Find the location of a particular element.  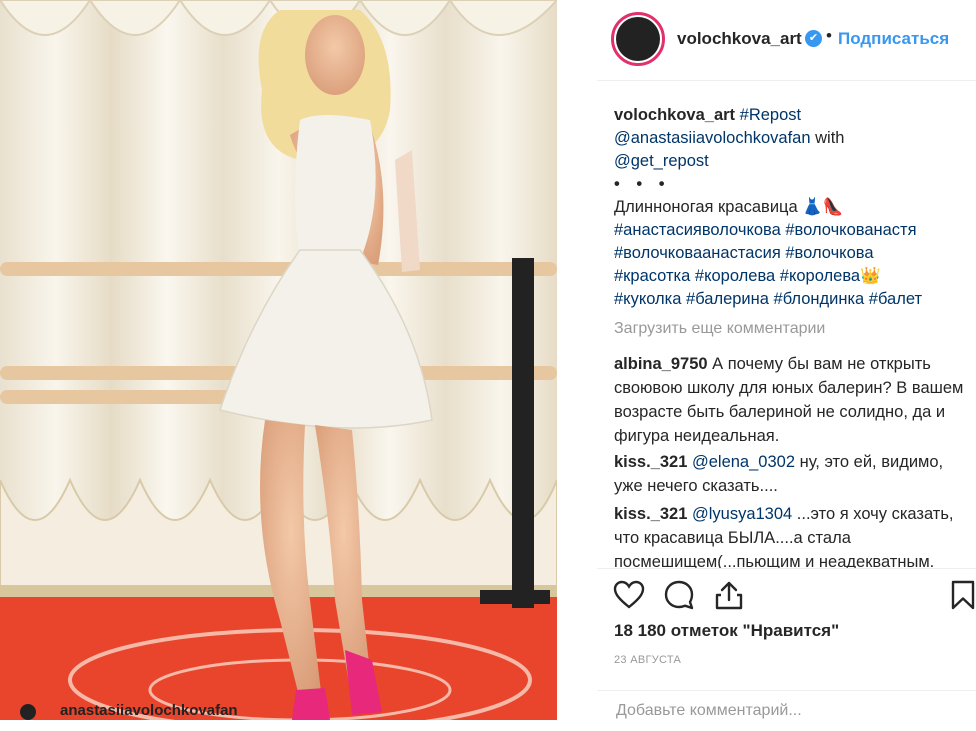

add-comment-bar is located at coordinates (786, 710).